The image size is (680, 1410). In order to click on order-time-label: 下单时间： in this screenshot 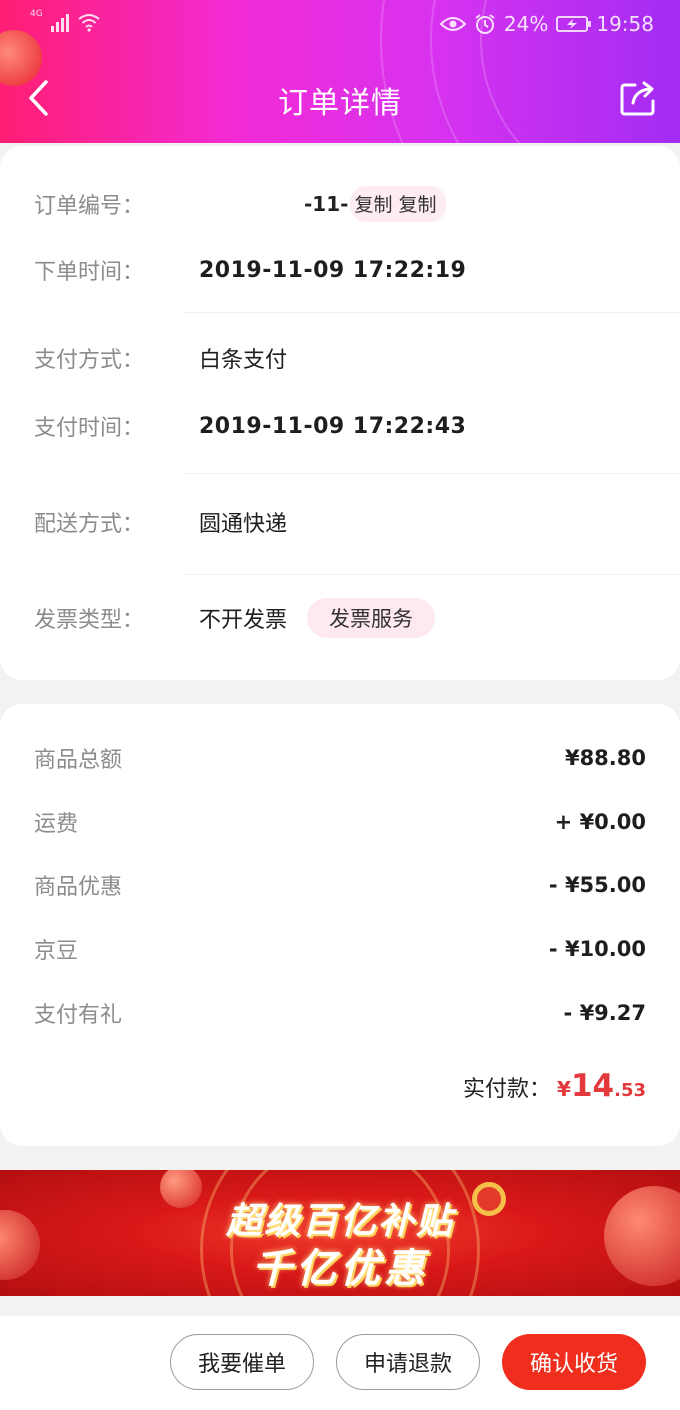, I will do `click(89, 272)`.